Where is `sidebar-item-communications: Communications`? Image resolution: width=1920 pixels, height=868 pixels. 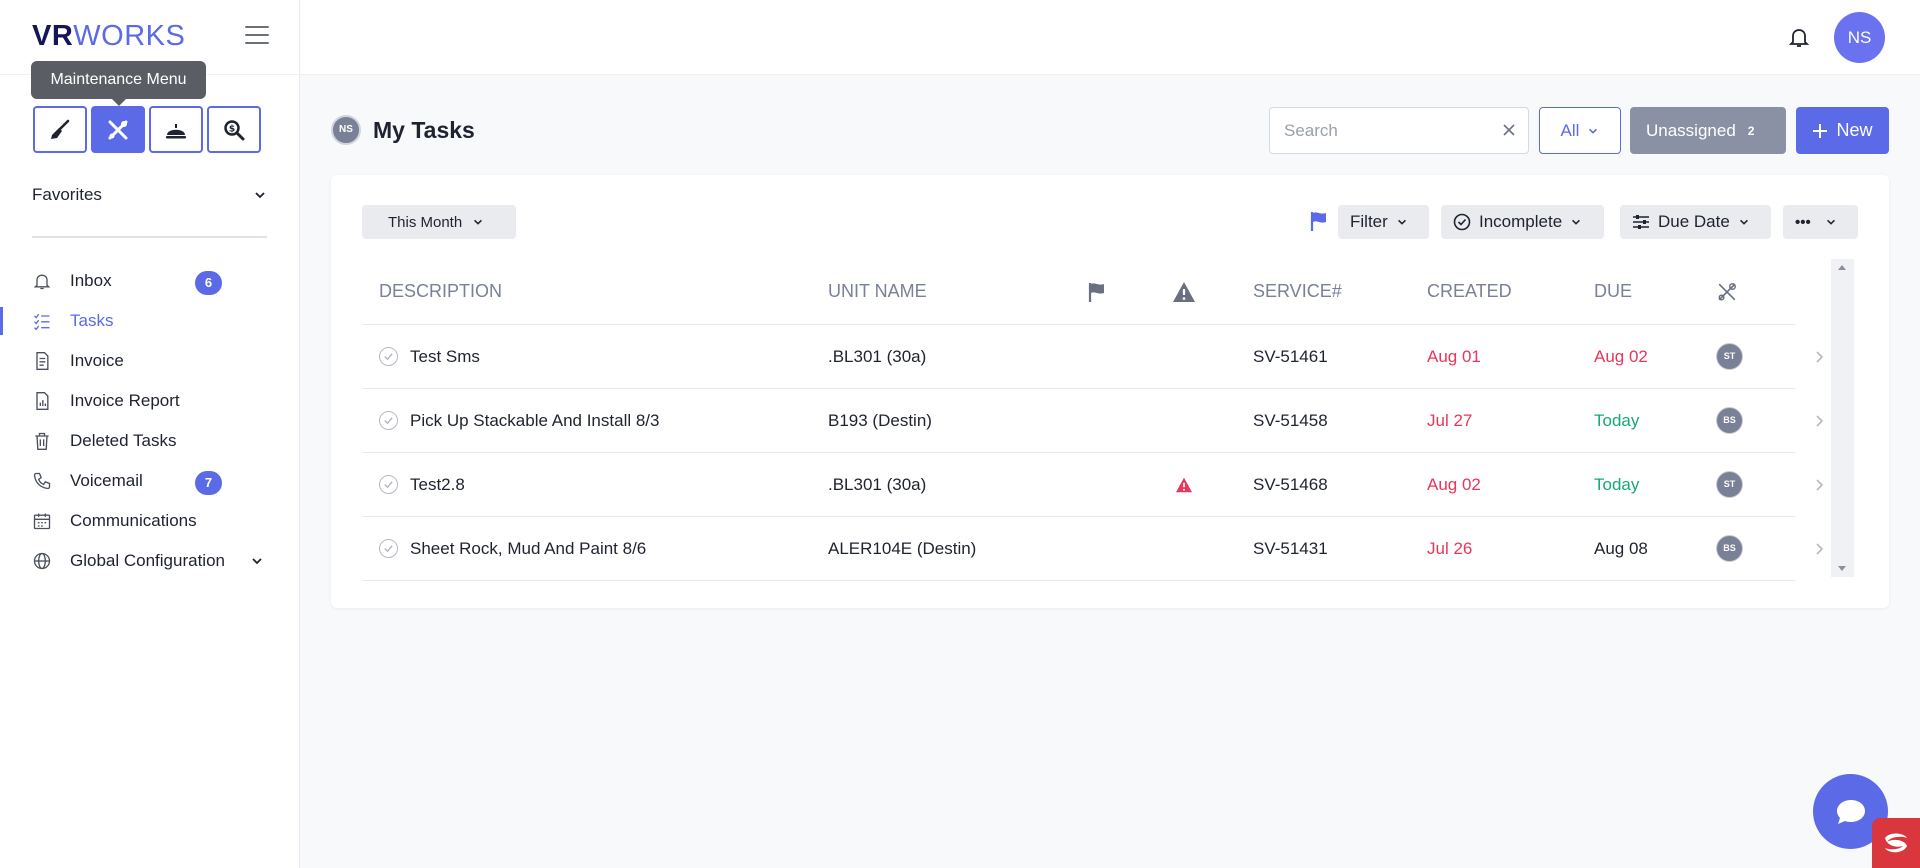
sidebar-item-communications: Communications is located at coordinates (150, 521).